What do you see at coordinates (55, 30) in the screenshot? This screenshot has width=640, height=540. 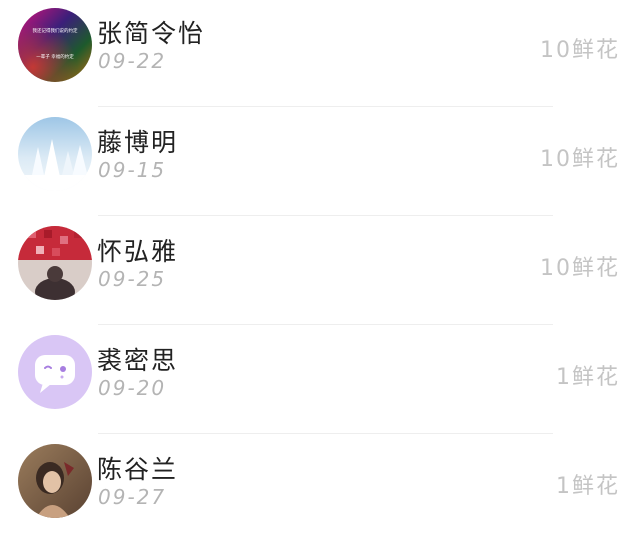 I see `avatar-caption-top: 我还记得我们说的约定` at bounding box center [55, 30].